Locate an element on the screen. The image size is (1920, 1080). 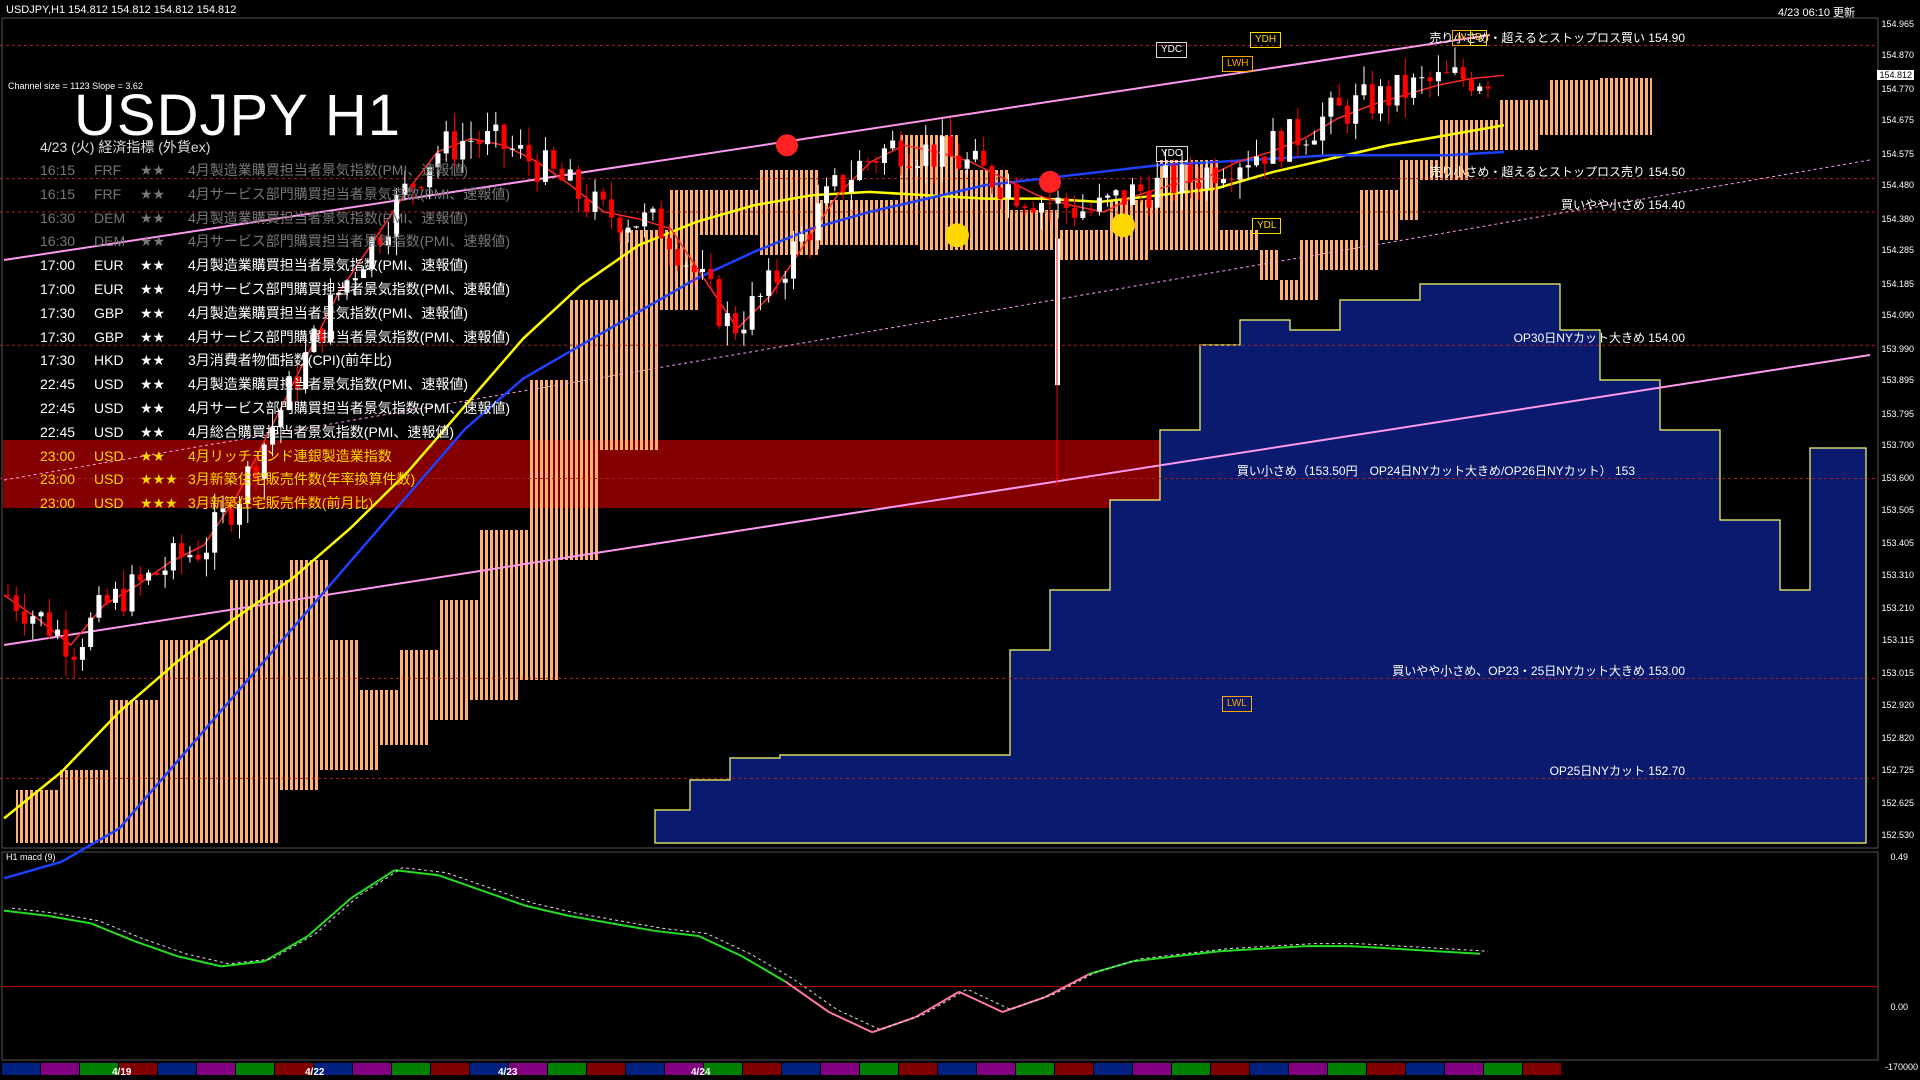
price-axis-label: 153.015 is located at coordinates (1897, 673).